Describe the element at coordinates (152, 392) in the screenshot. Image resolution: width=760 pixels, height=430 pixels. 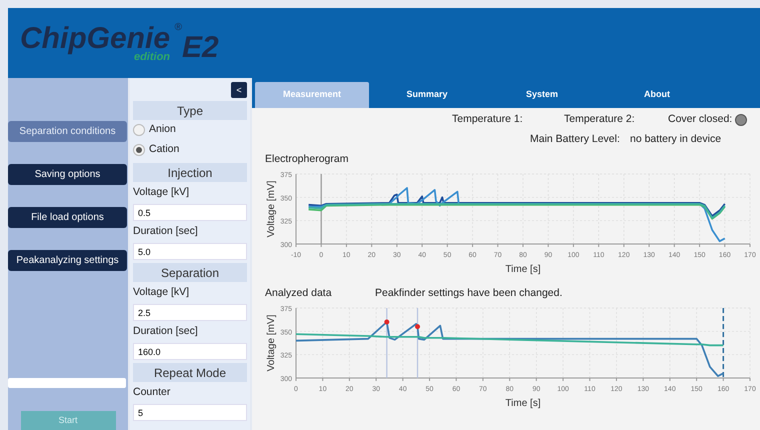
I see `field-label: Counter` at that location.